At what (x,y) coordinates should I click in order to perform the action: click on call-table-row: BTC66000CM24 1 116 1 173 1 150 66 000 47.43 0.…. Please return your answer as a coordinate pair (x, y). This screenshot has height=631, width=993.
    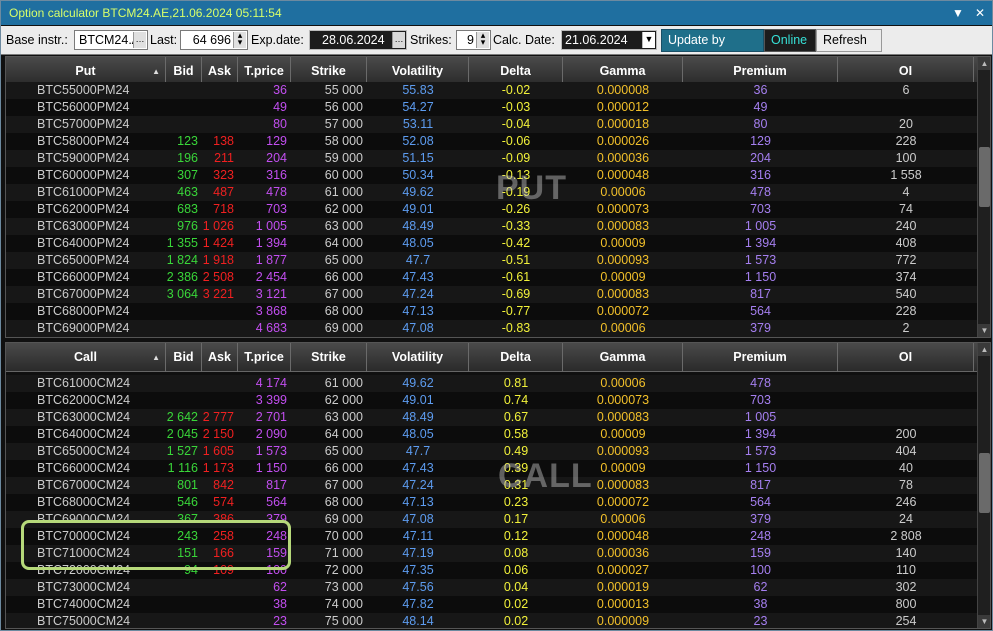
    Looking at the image, I should click on (492, 468).